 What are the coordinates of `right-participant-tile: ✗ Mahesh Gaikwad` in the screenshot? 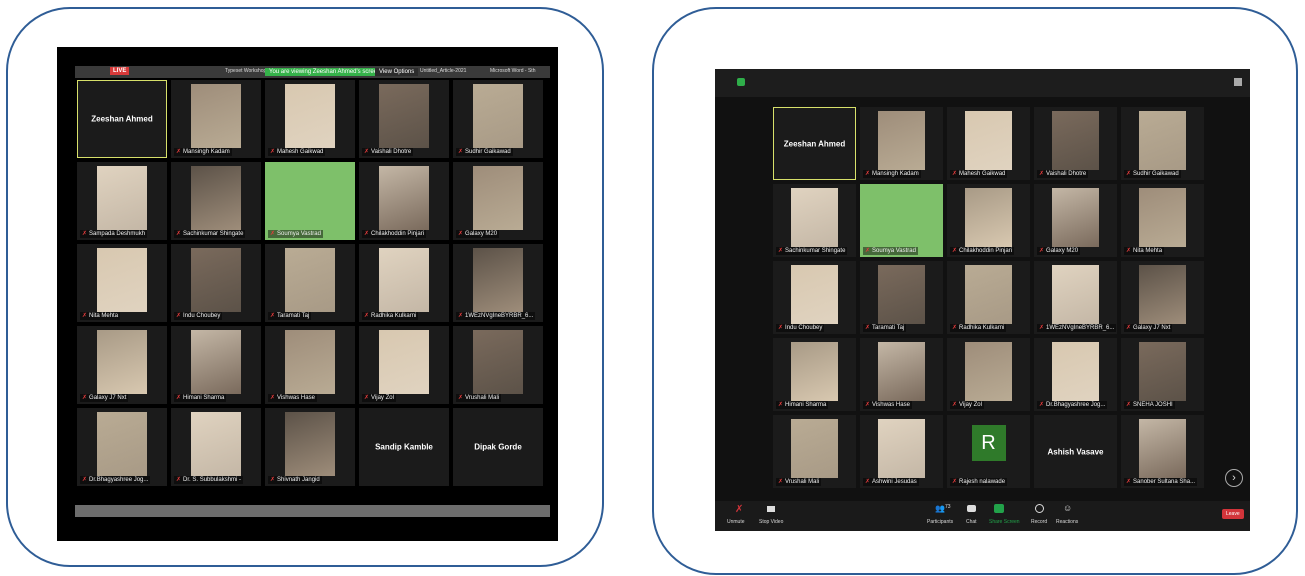 It's located at (988, 143).